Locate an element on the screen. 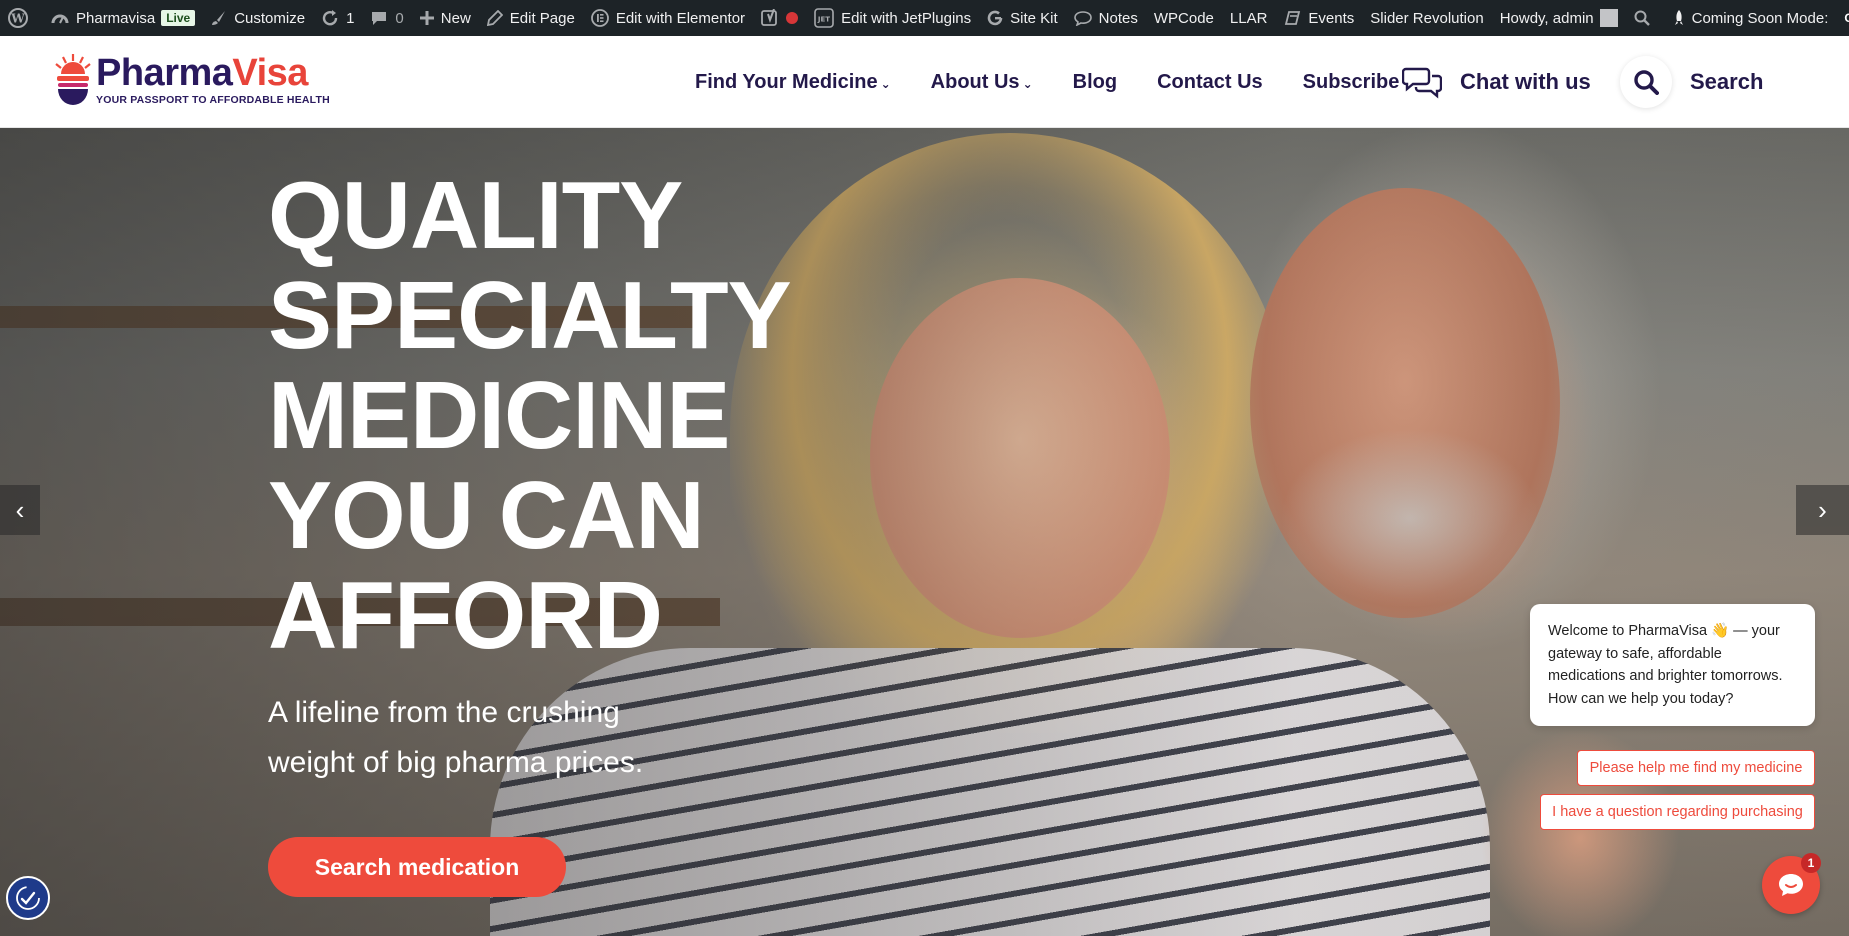  nav-about-us-label: About Us is located at coordinates (975, 81).